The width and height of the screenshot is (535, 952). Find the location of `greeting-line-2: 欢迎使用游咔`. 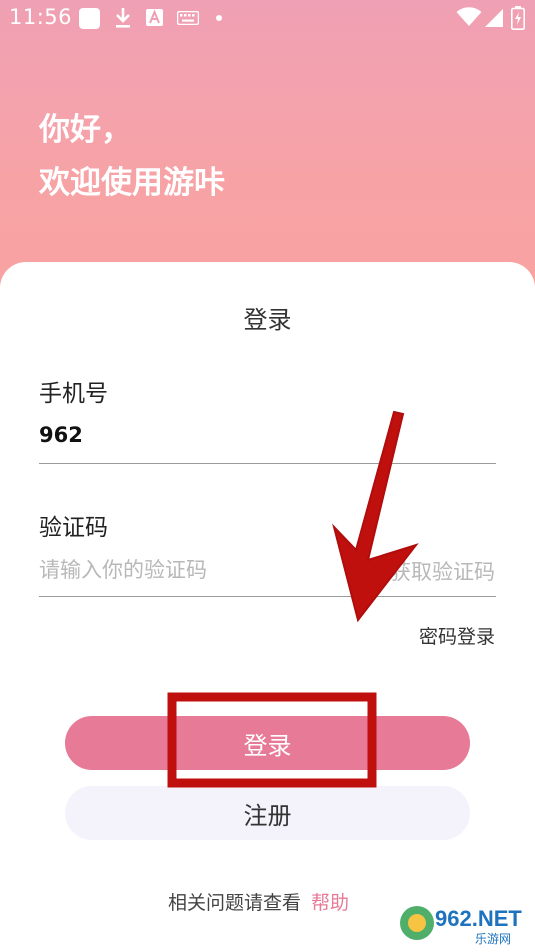

greeting-line-2: 欢迎使用游咔 is located at coordinates (132, 183).